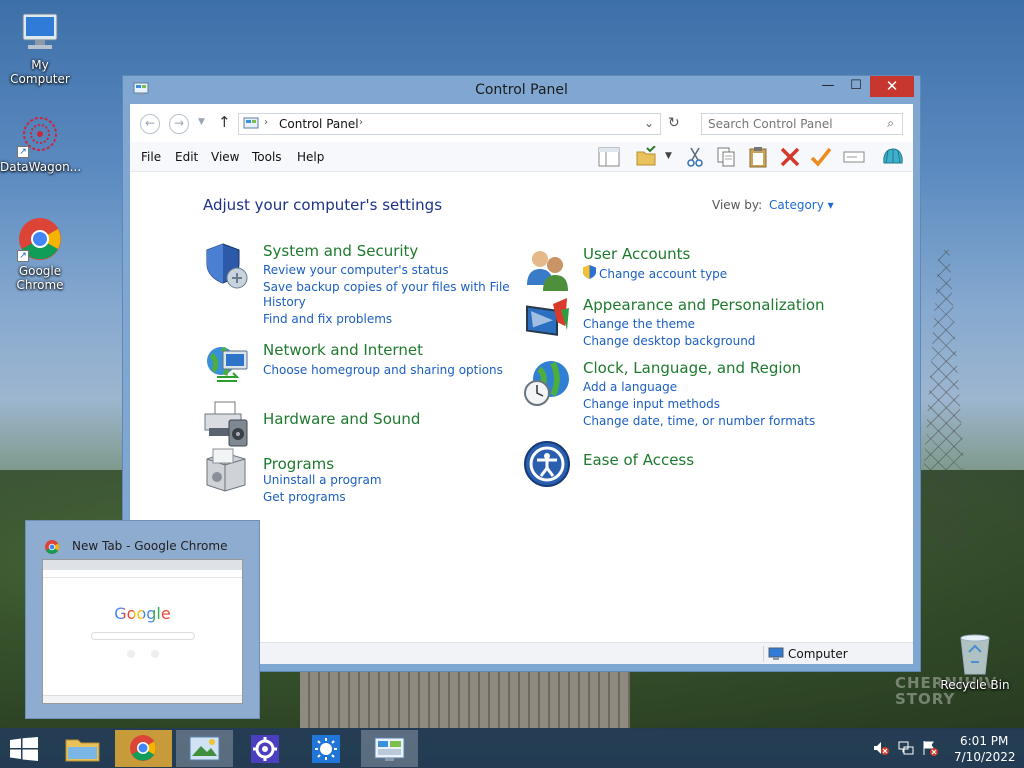 The image size is (1024, 768). What do you see at coordinates (304, 497) in the screenshot?
I see `link-get-programs: Get programs` at bounding box center [304, 497].